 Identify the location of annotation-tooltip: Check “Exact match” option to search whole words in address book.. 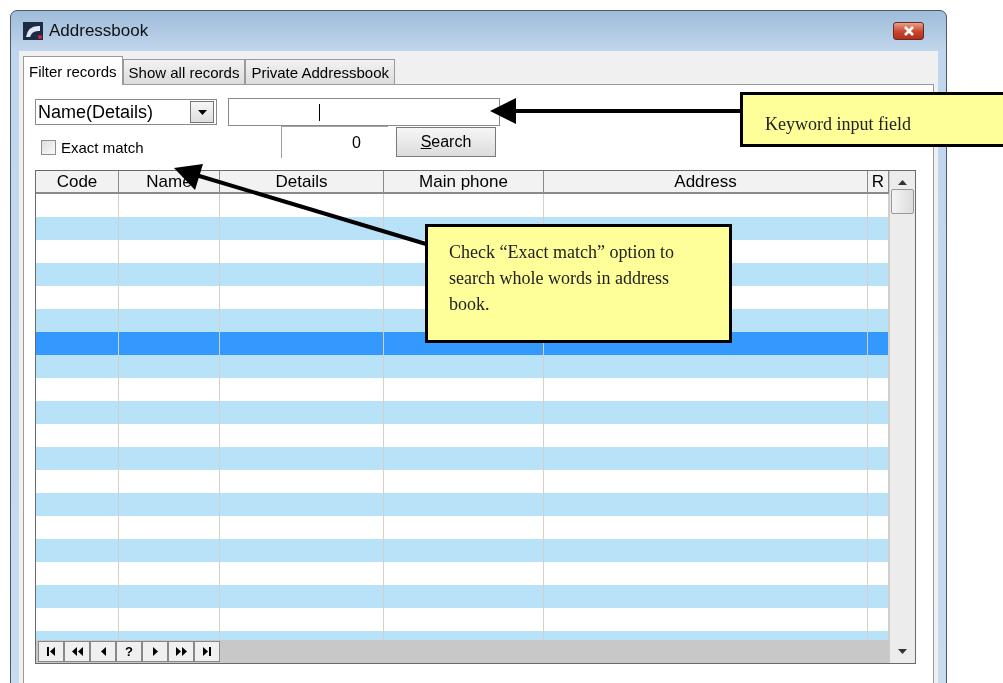
(578, 283).